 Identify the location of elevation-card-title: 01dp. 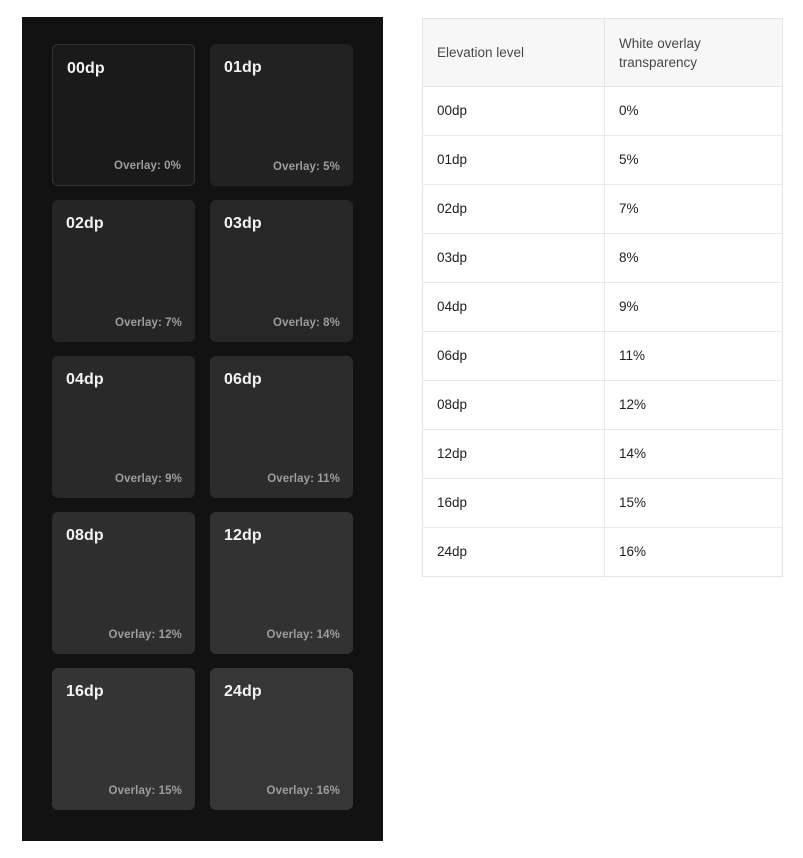
(243, 67).